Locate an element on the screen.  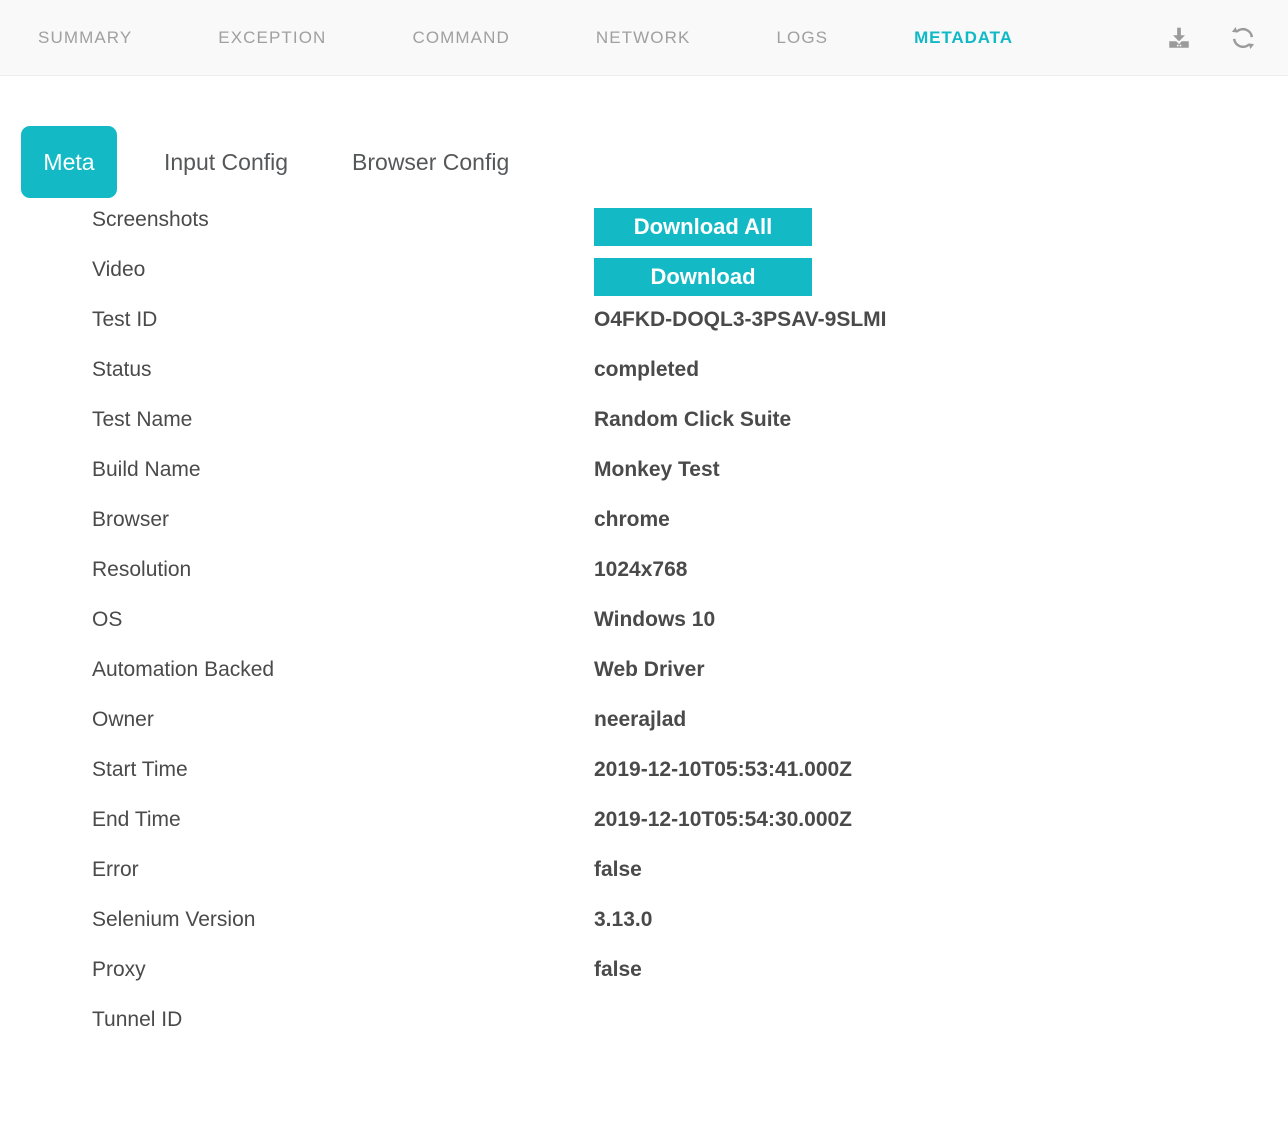
row-label-automation-backed: Automation Backed is located at coordinates (183, 669).